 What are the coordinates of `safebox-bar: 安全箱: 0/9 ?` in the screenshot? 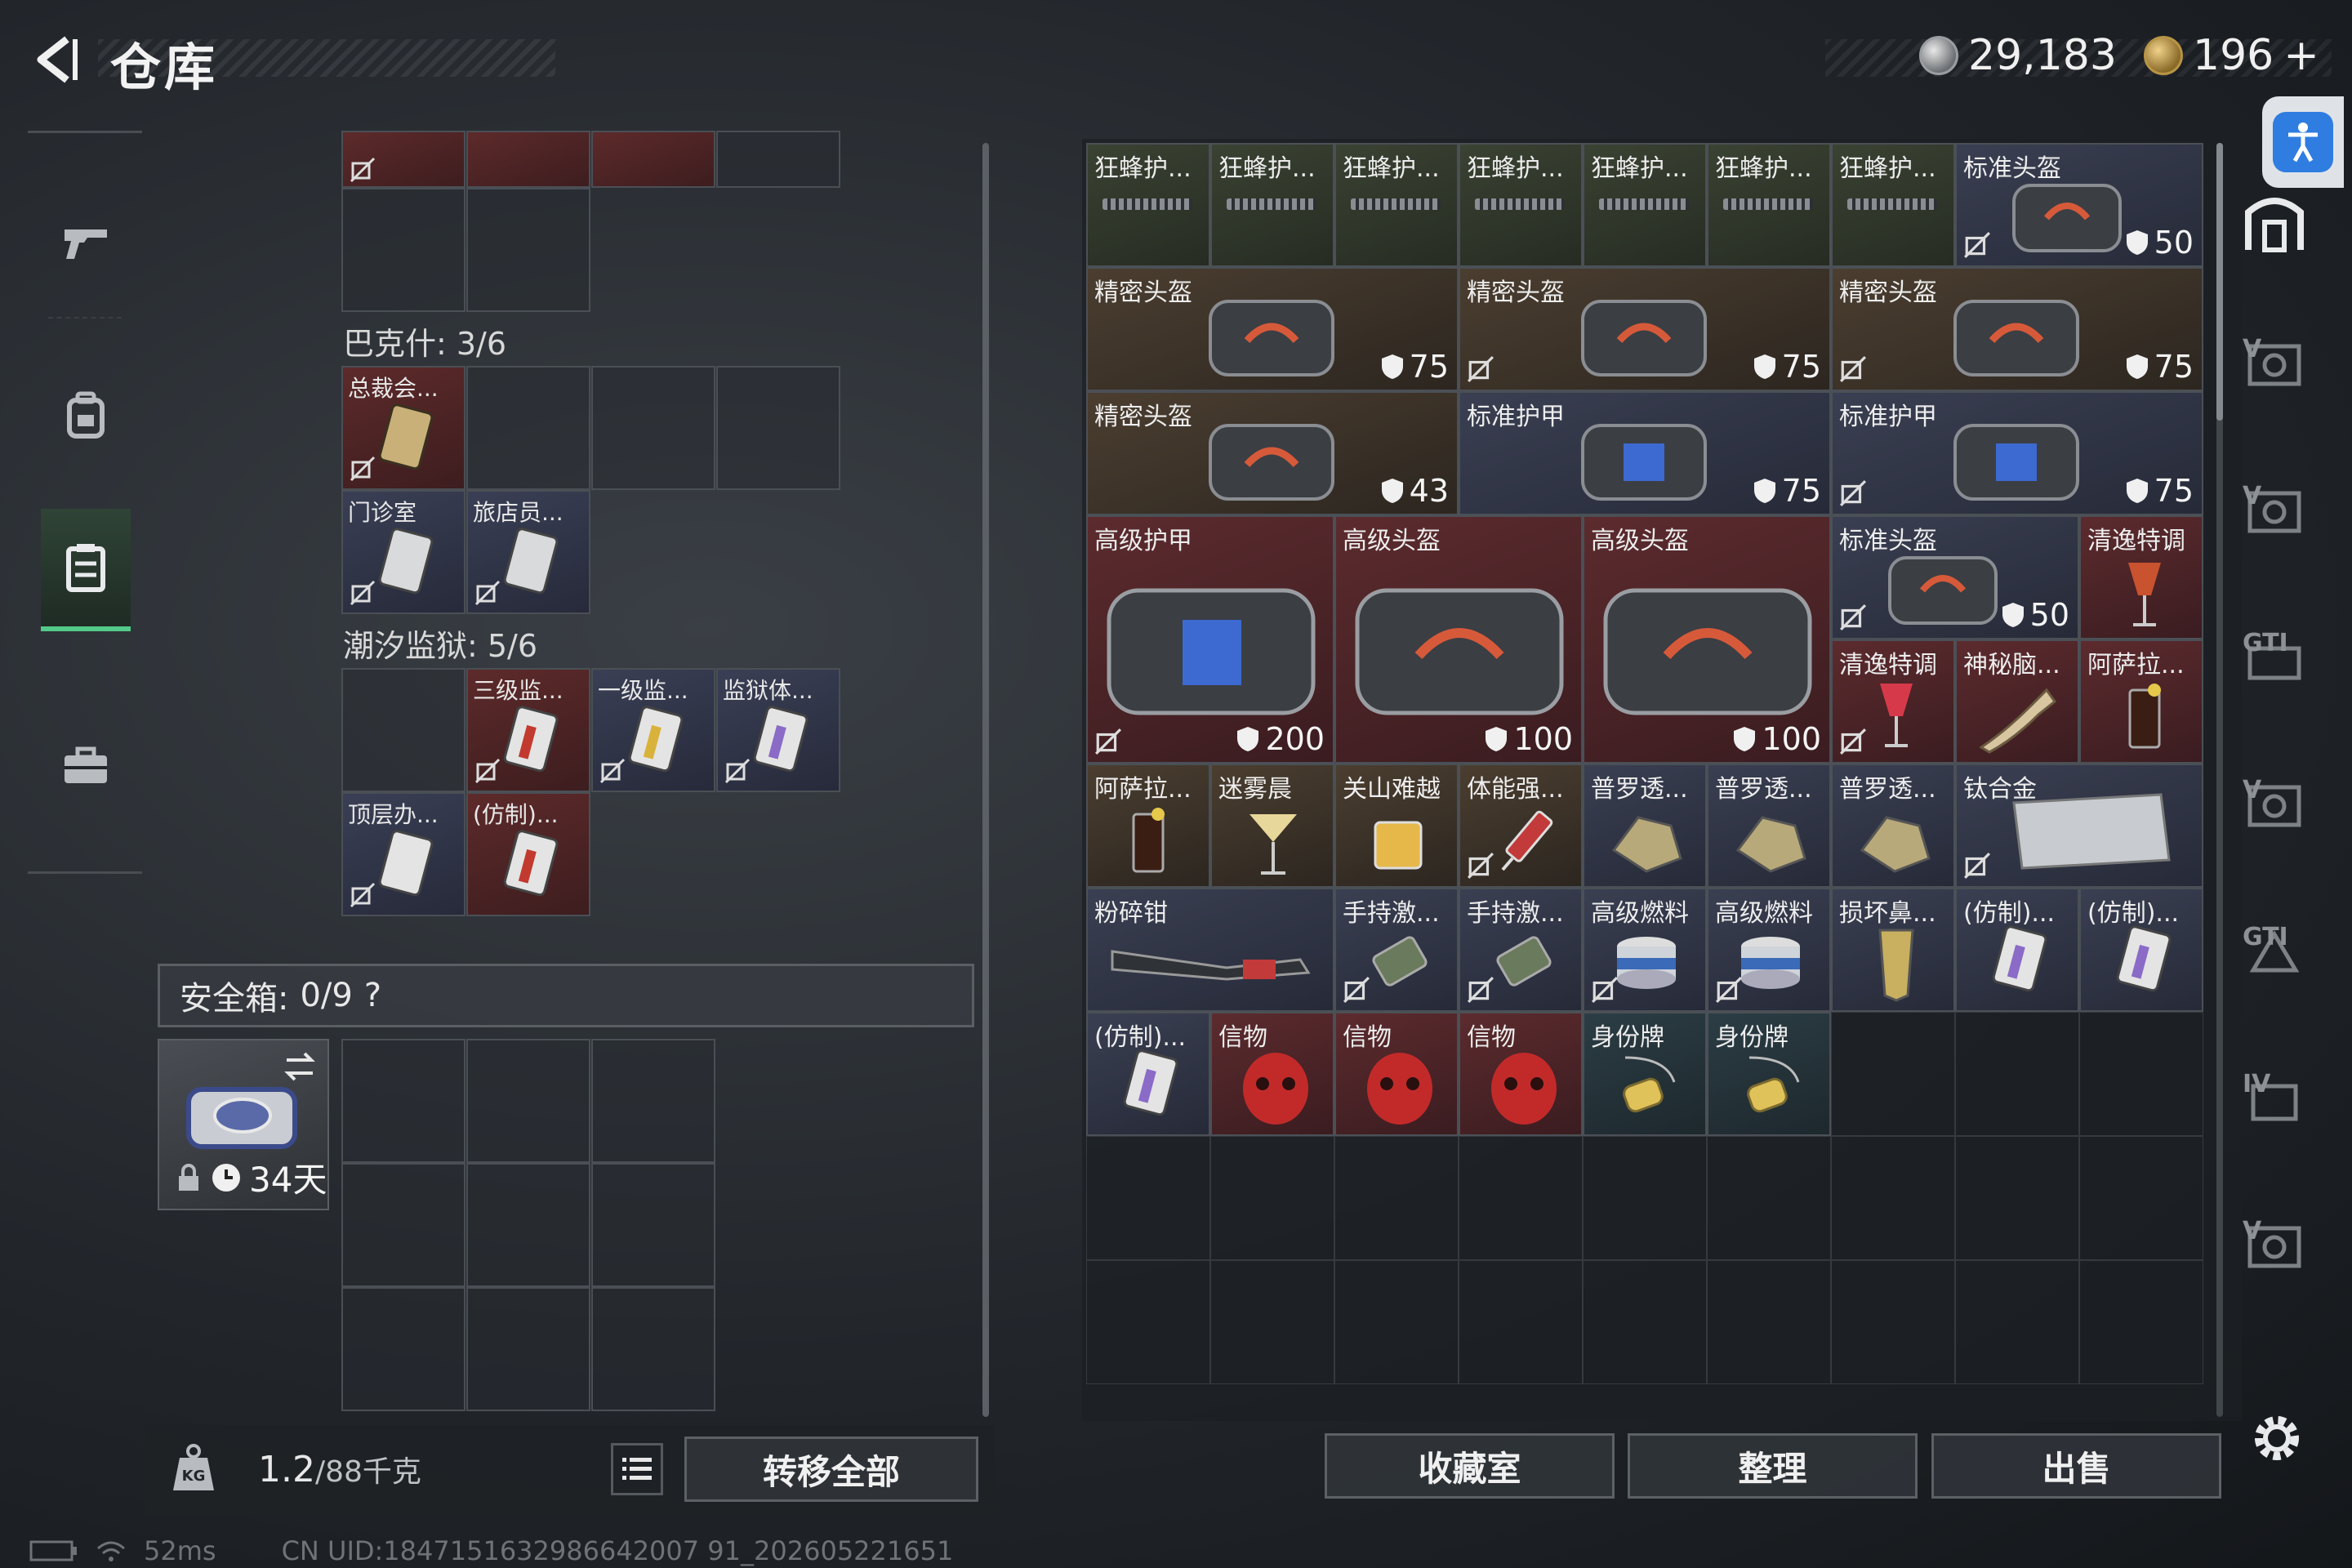 It's located at (566, 995).